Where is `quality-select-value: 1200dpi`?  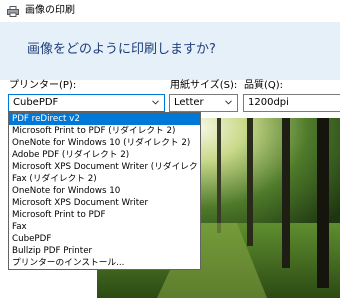 quality-select-value: 1200dpi is located at coordinates (268, 102).